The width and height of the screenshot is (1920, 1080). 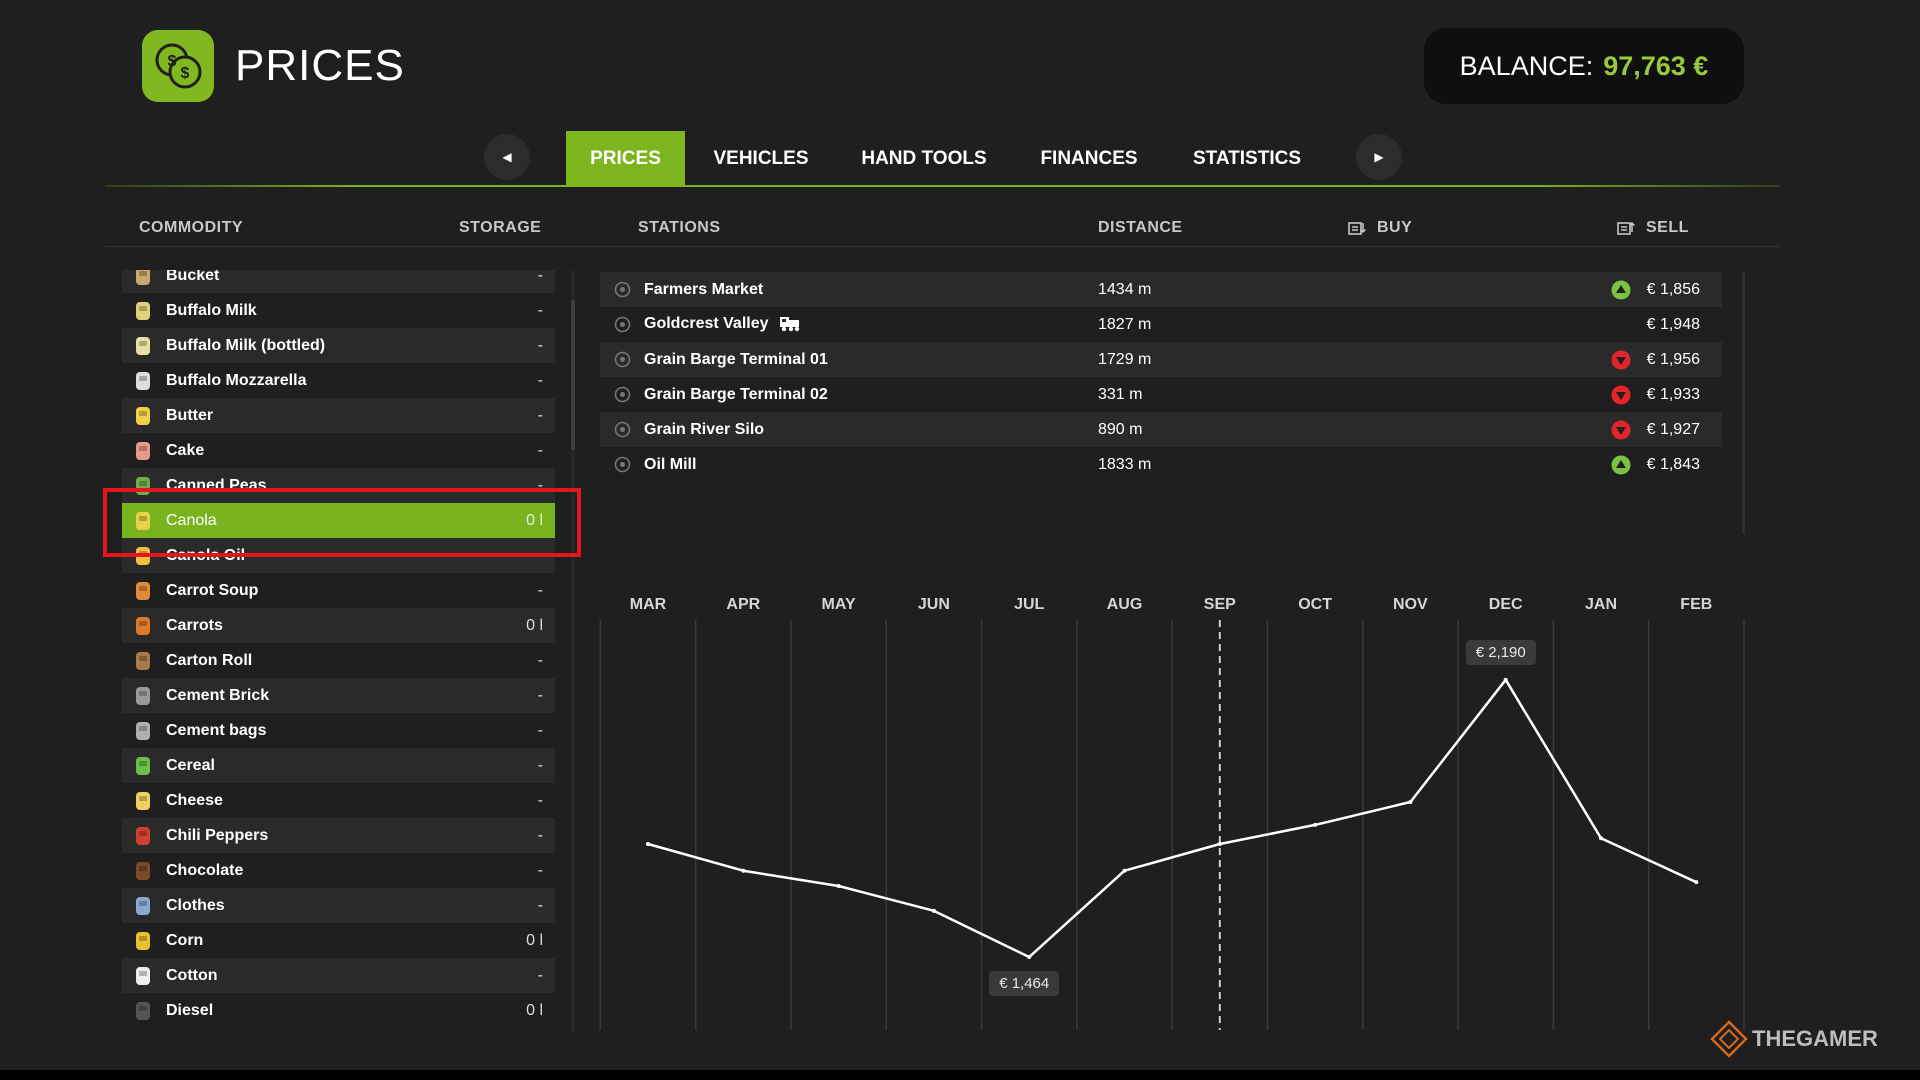 What do you see at coordinates (1601, 838) in the screenshot?
I see `price-point-jan` at bounding box center [1601, 838].